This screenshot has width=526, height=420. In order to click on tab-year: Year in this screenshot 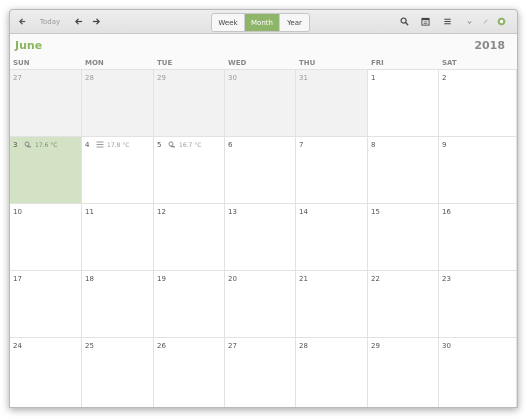, I will do `click(294, 22)`.